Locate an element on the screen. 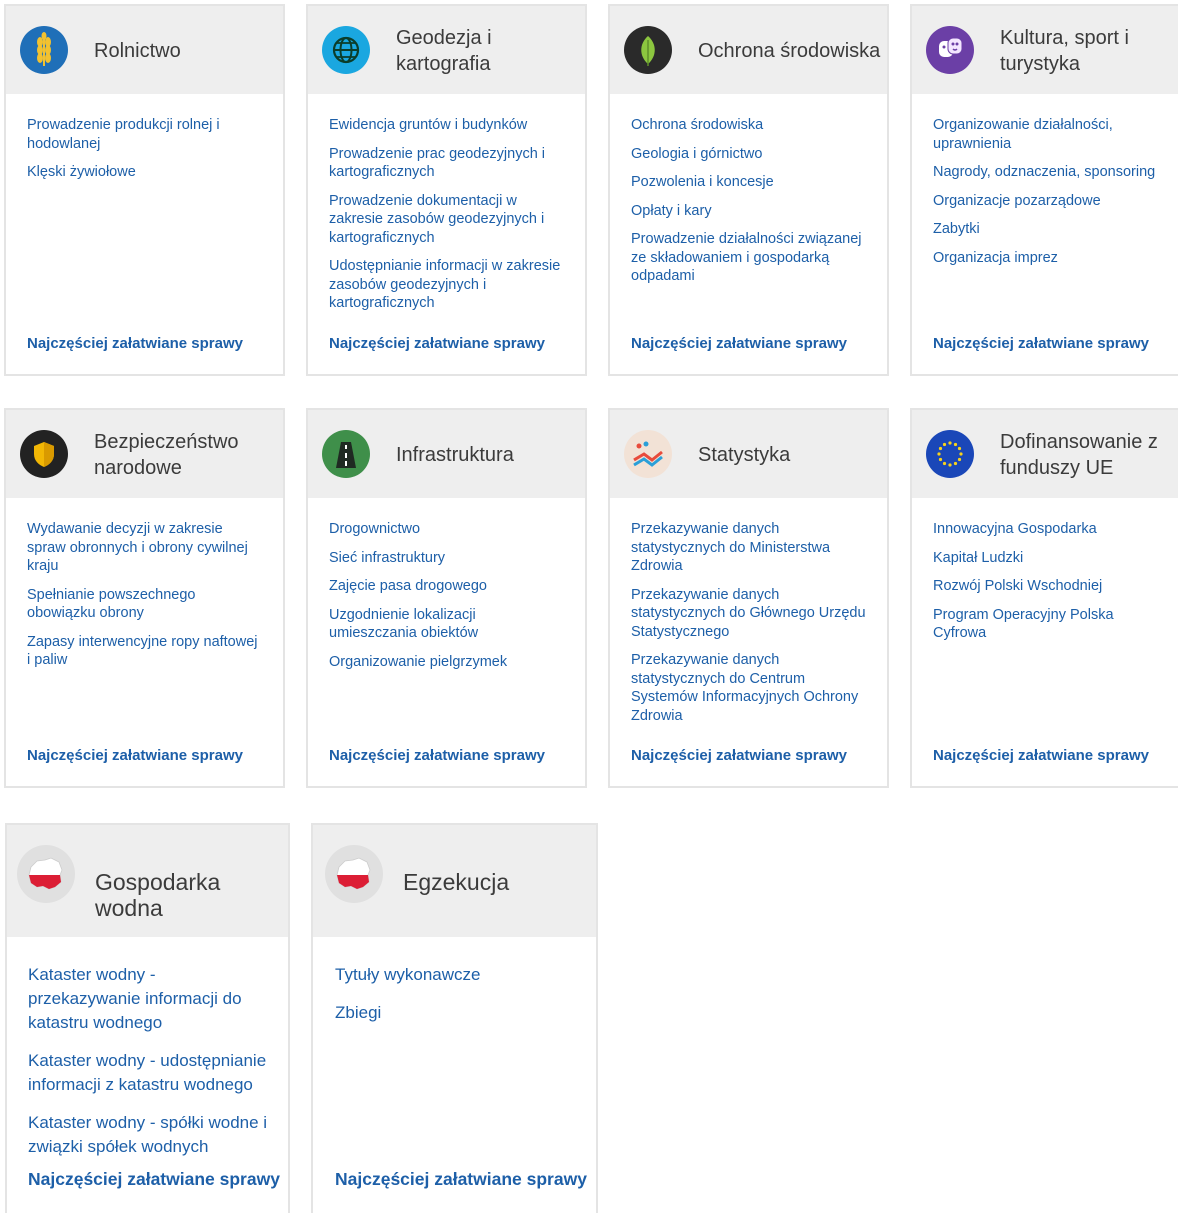  service-link: Kapitał Ludzki is located at coordinates (1046, 558).